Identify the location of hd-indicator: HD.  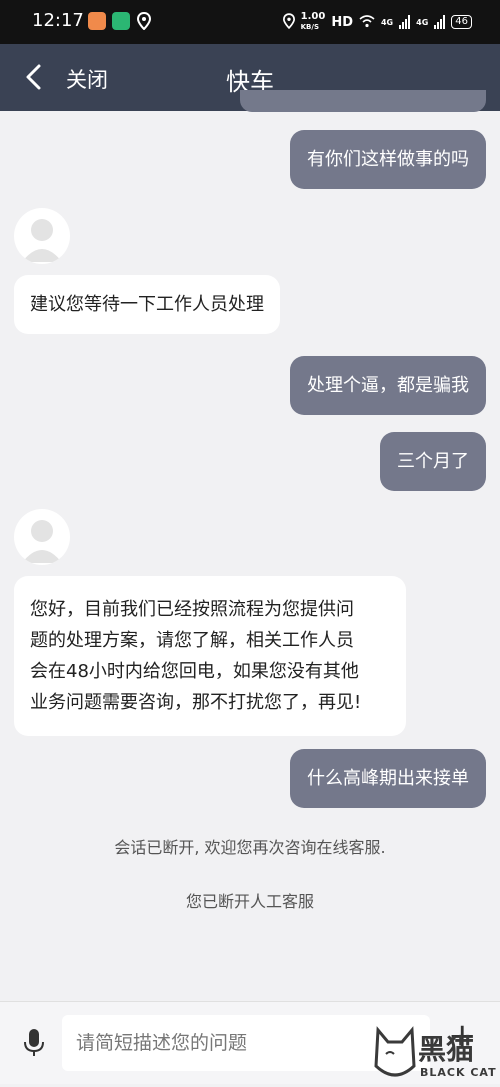
(342, 22).